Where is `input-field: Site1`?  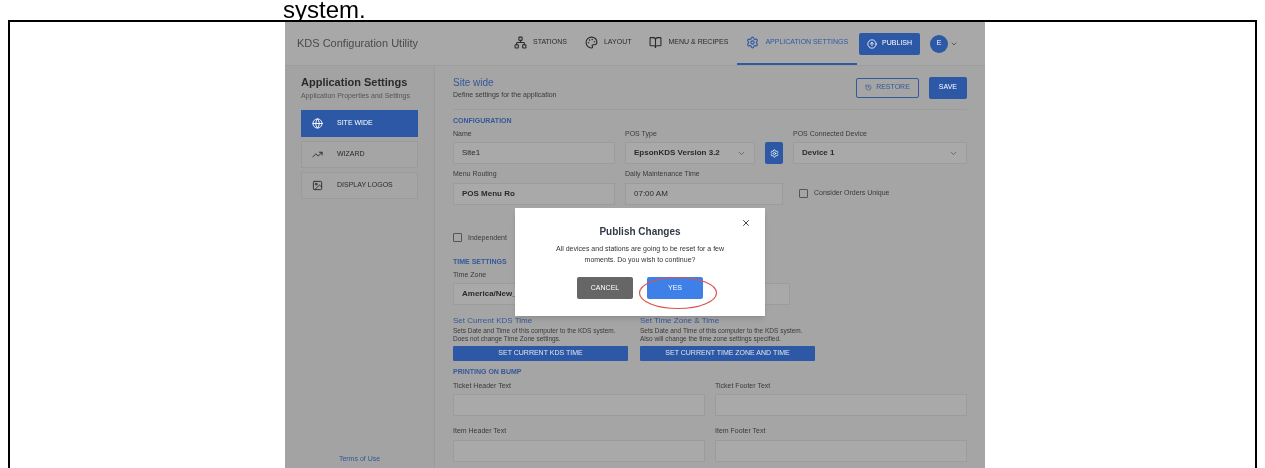
input-field: Site1 is located at coordinates (534, 153).